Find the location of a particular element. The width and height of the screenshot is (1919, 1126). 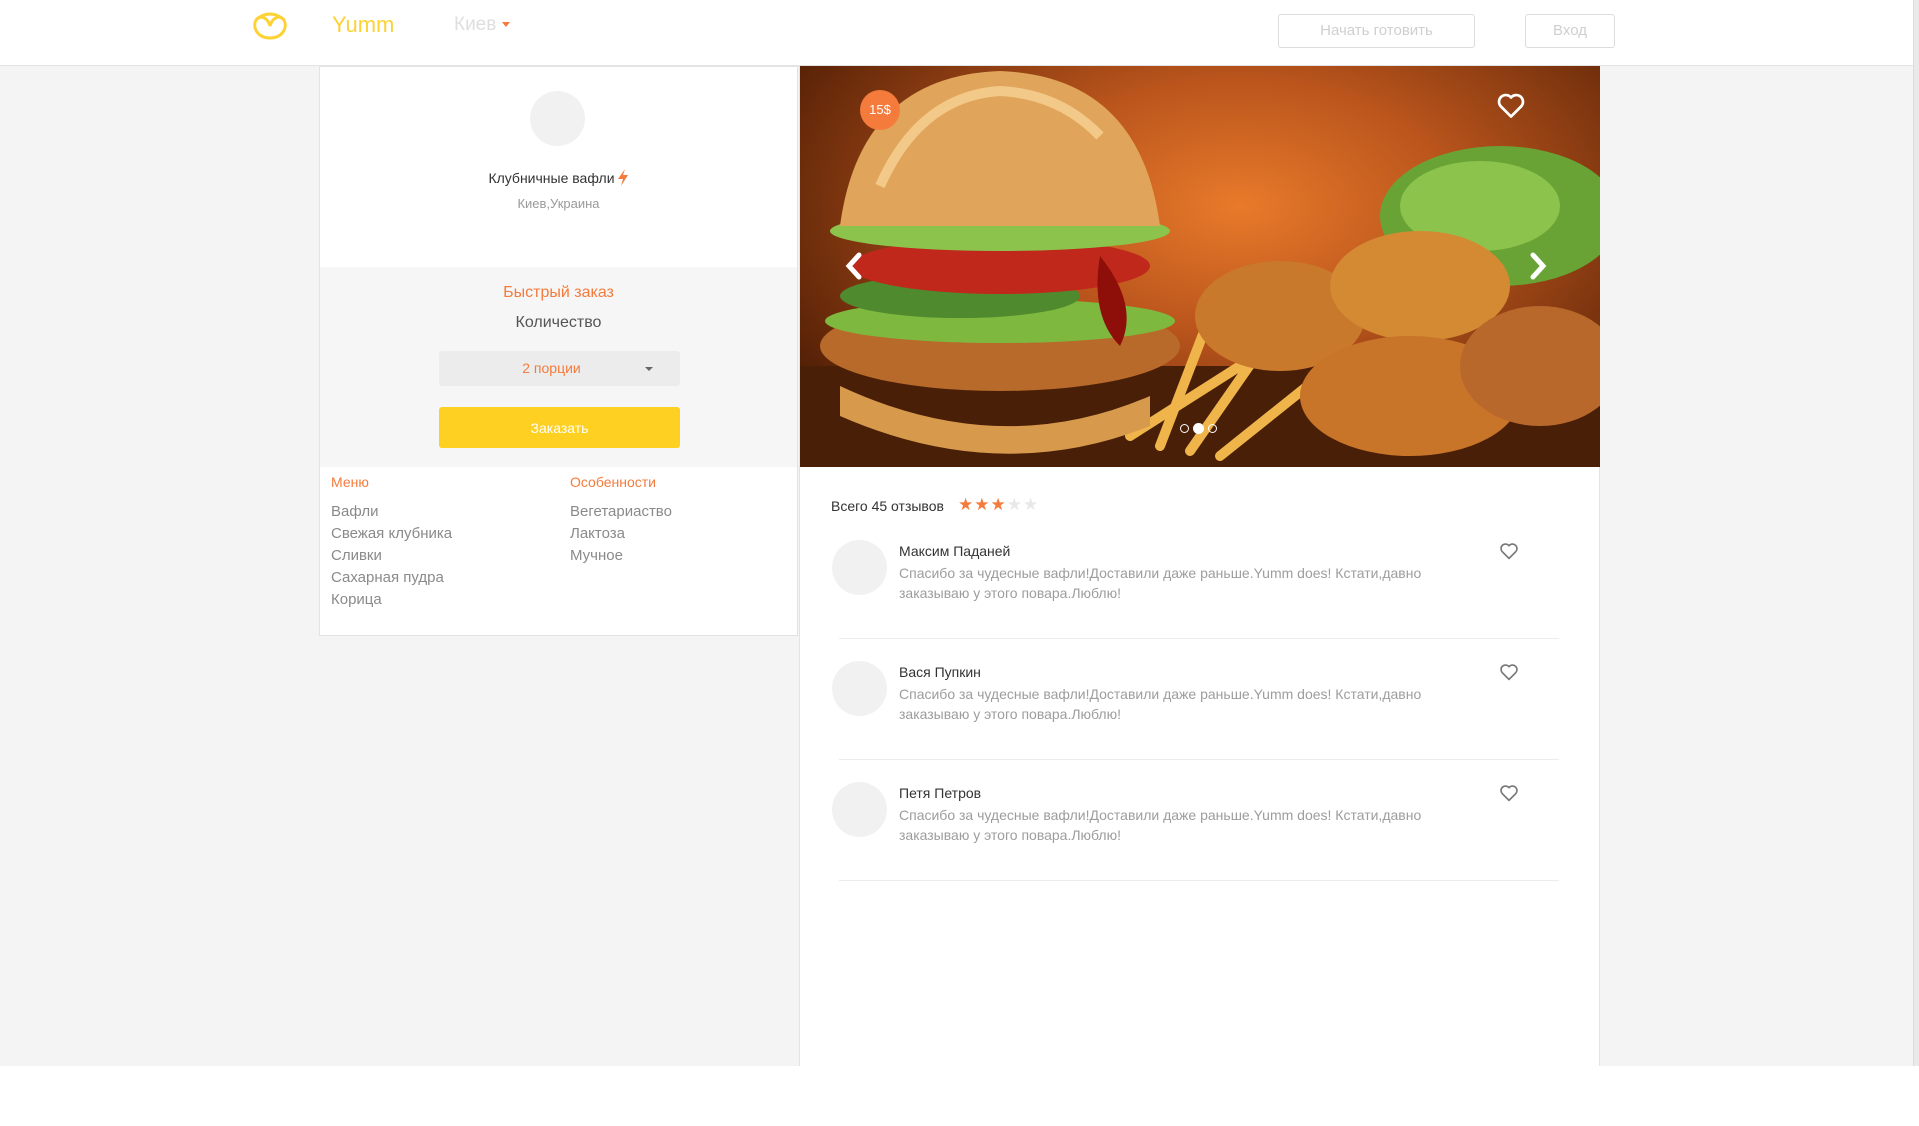

chef-avatar is located at coordinates (557, 118).